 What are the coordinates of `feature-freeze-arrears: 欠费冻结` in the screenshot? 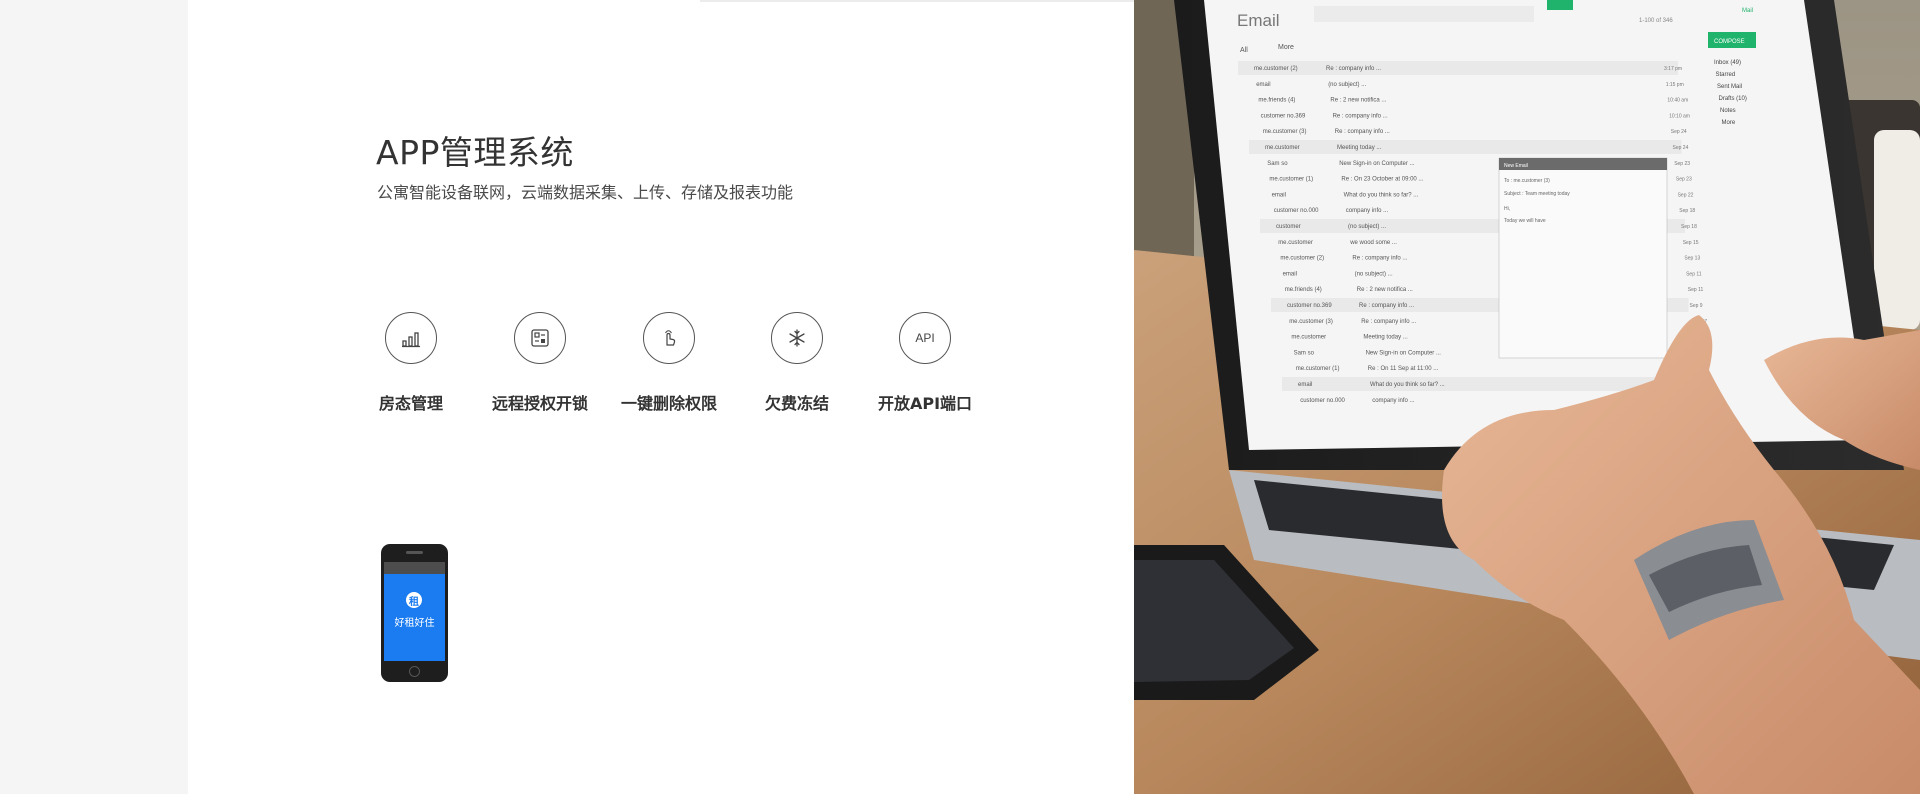 It's located at (797, 363).